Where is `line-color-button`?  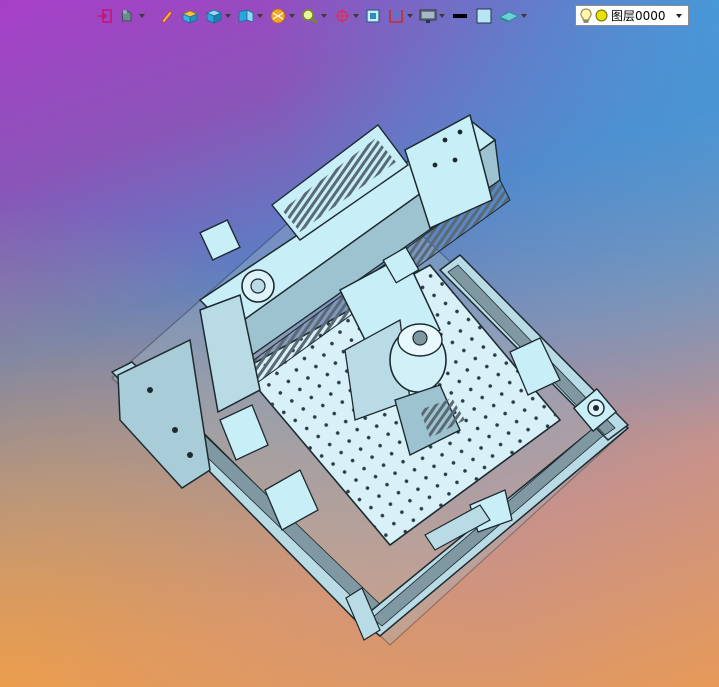 line-color-button is located at coordinates (460, 16).